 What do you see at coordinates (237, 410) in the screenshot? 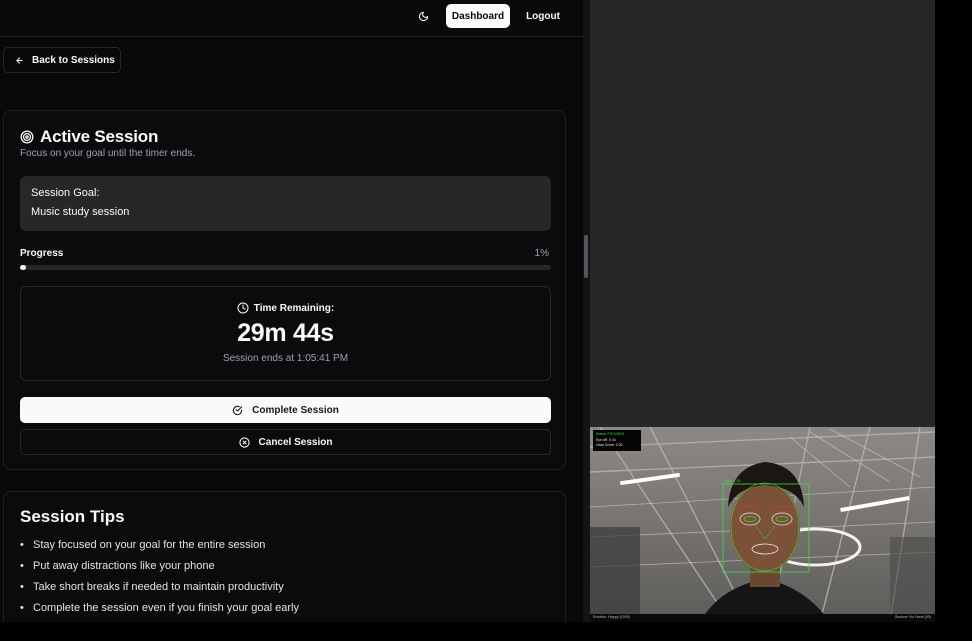
I see `check-circle-icon` at bounding box center [237, 410].